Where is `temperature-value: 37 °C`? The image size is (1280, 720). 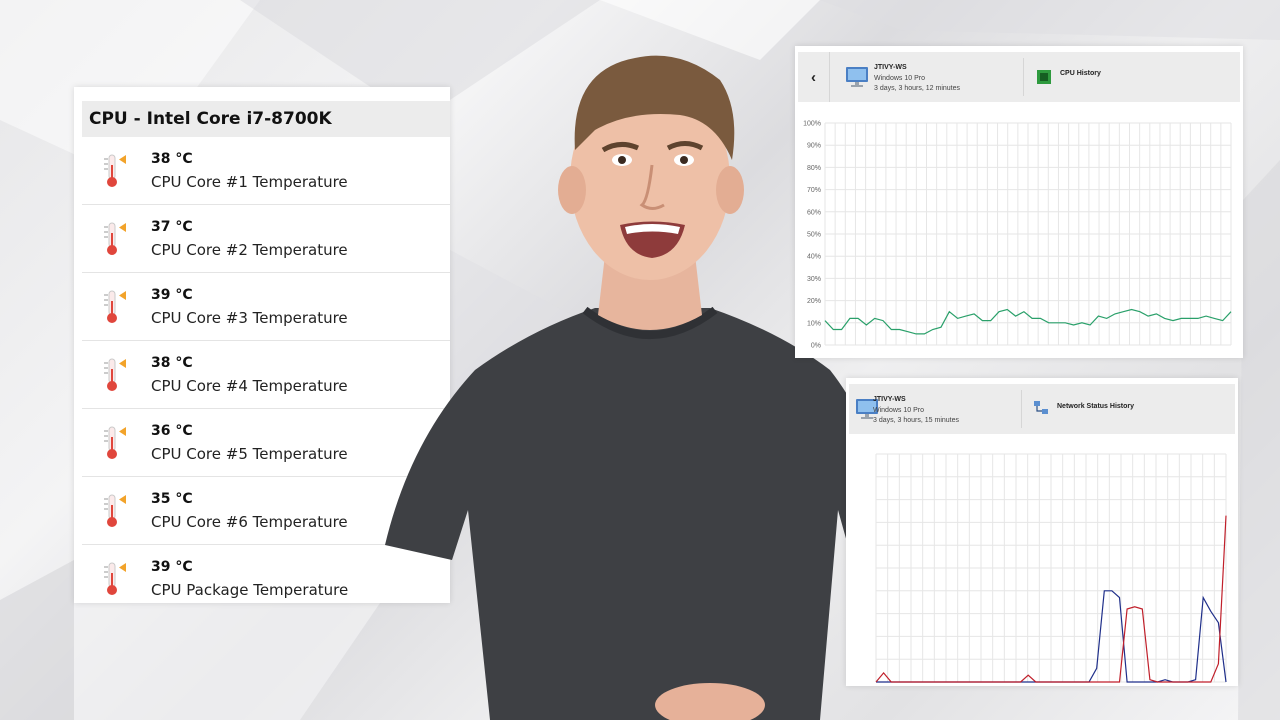 temperature-value: 37 °C is located at coordinates (172, 227).